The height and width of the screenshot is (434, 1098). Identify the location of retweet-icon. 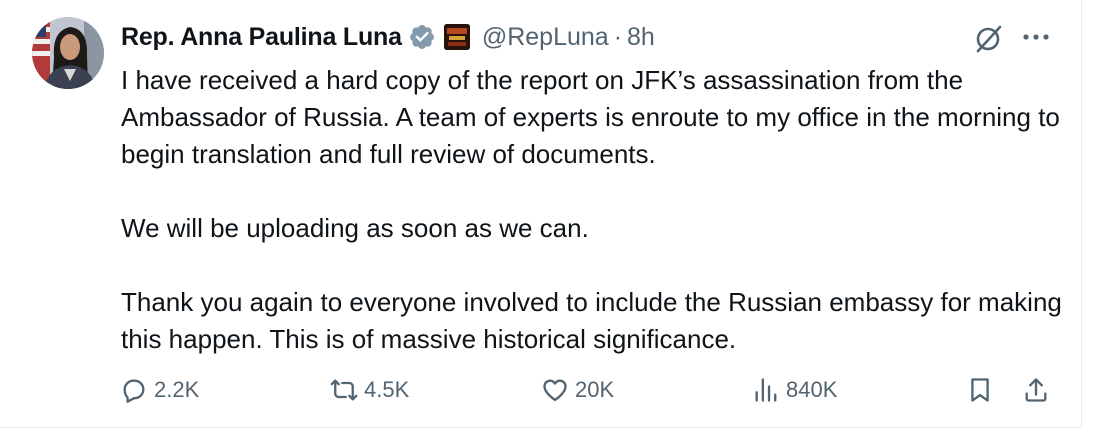
(344, 390).